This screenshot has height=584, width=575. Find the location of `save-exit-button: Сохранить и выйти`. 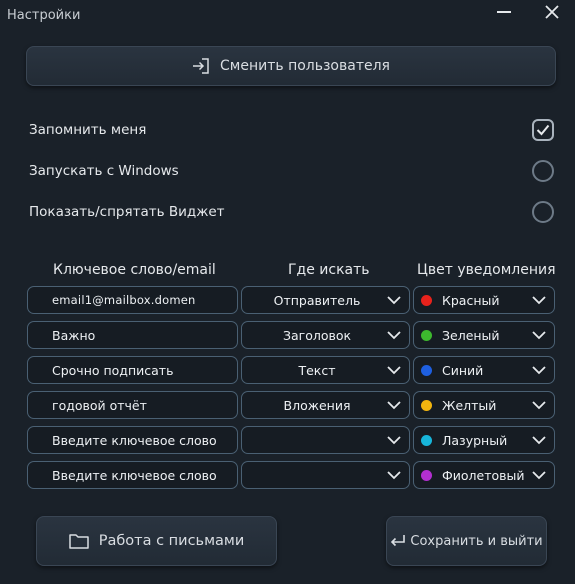

save-exit-button: Сохранить и выйти is located at coordinates (466, 541).